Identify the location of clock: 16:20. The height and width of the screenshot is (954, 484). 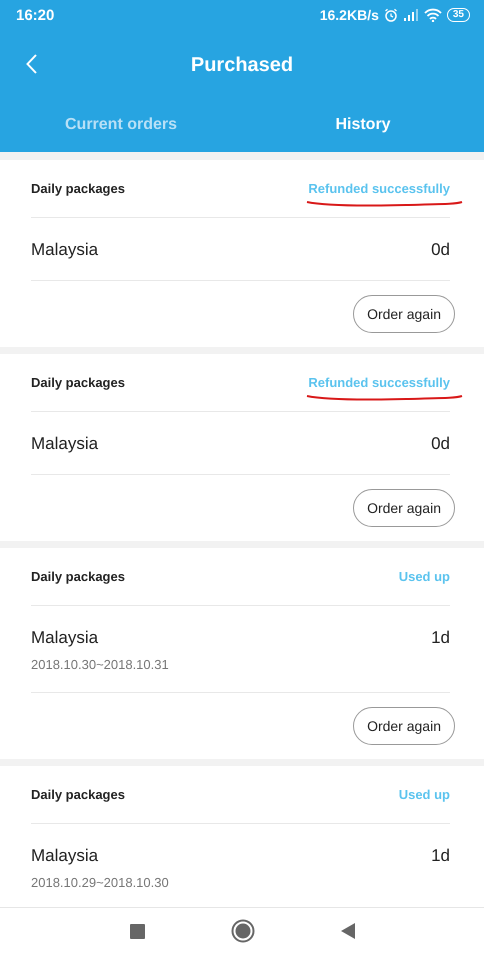
(35, 15).